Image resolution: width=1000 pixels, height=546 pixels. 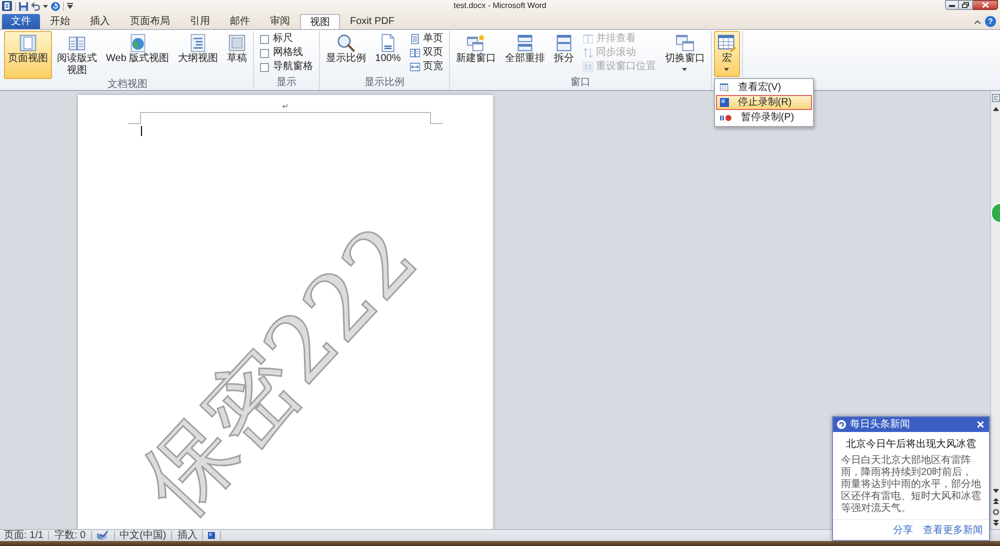 I want to click on ribbon-tab: 页面布局, so click(x=150, y=21).